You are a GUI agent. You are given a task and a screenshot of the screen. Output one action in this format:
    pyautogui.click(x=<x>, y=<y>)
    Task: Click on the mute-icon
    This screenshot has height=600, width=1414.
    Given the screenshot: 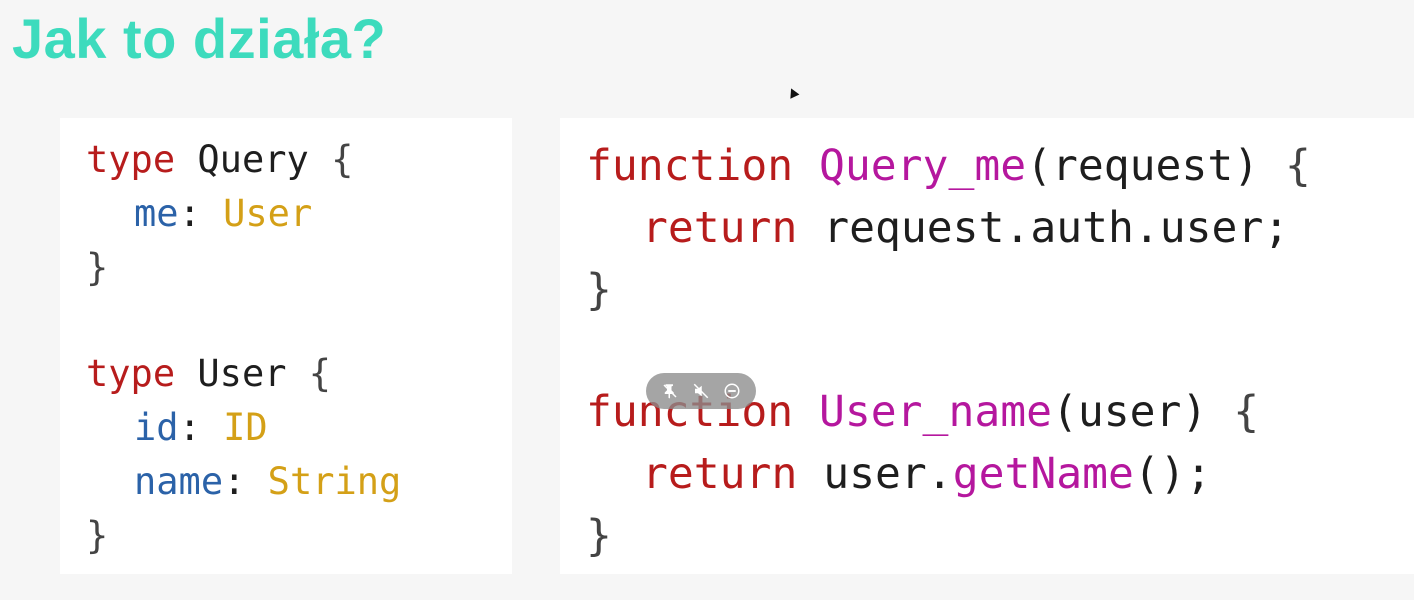 What is the action you would take?
    pyautogui.click(x=701, y=391)
    